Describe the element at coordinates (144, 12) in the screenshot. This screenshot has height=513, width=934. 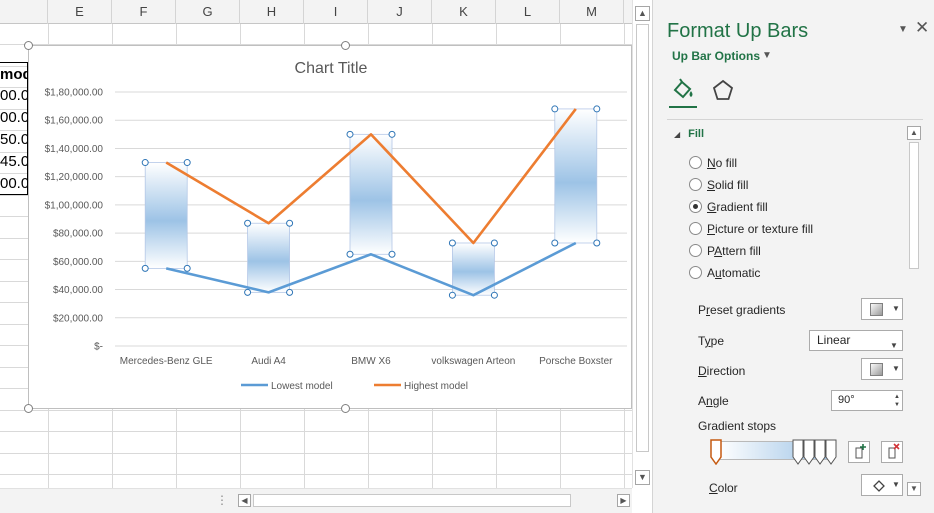
I see `column-header-f: F` at that location.